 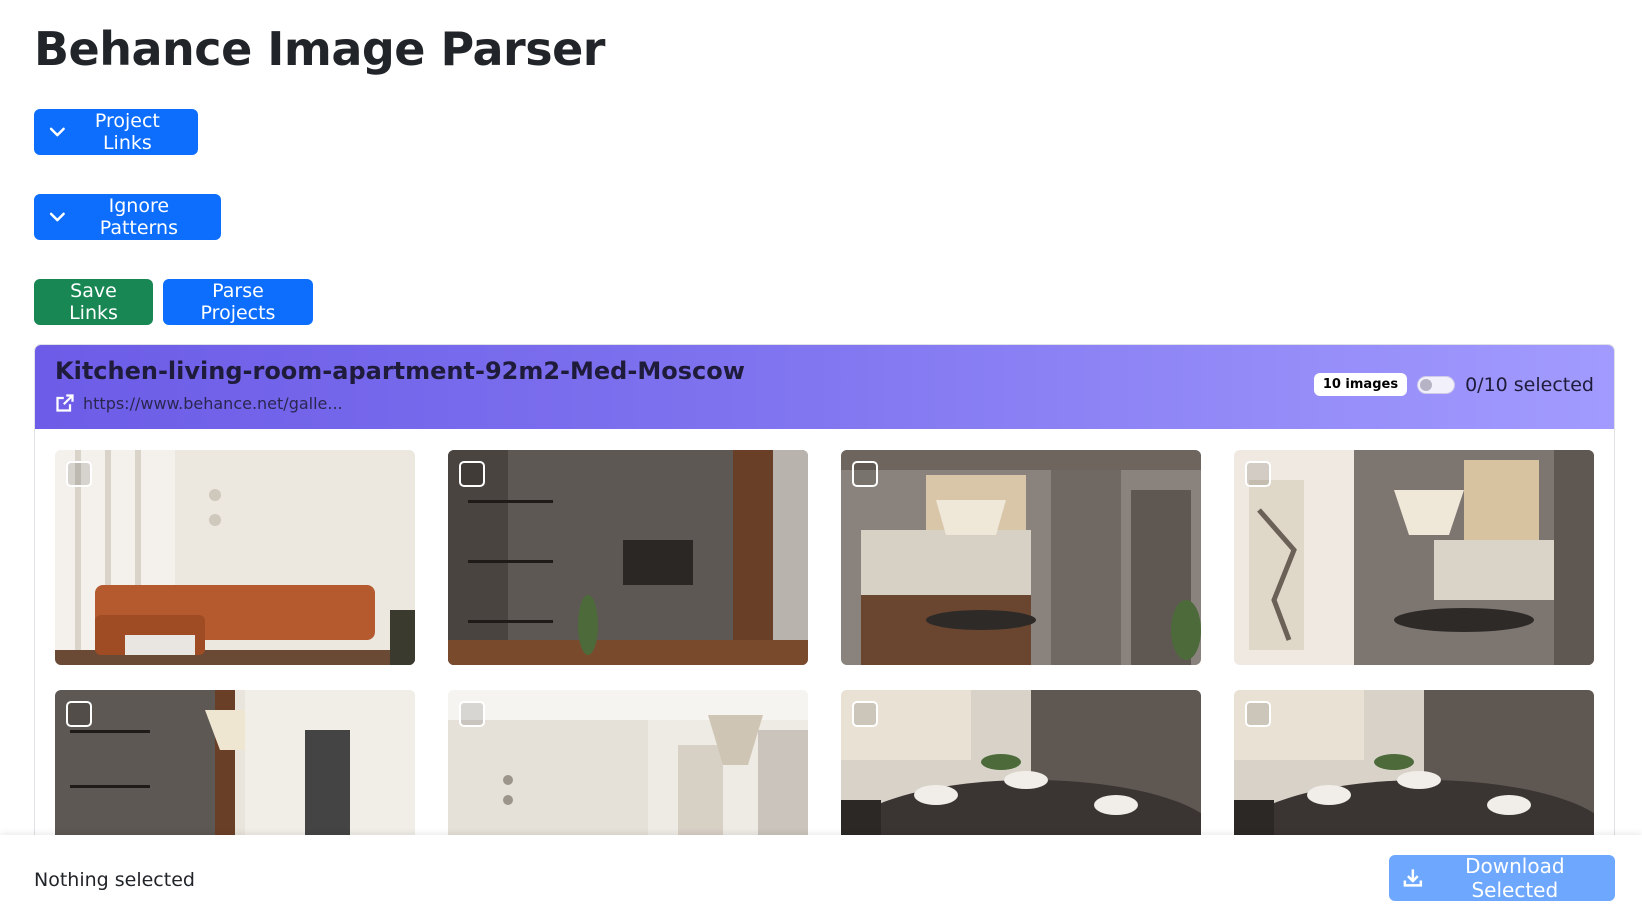 I want to click on selection-status: Nothing selected, so click(x=114, y=880).